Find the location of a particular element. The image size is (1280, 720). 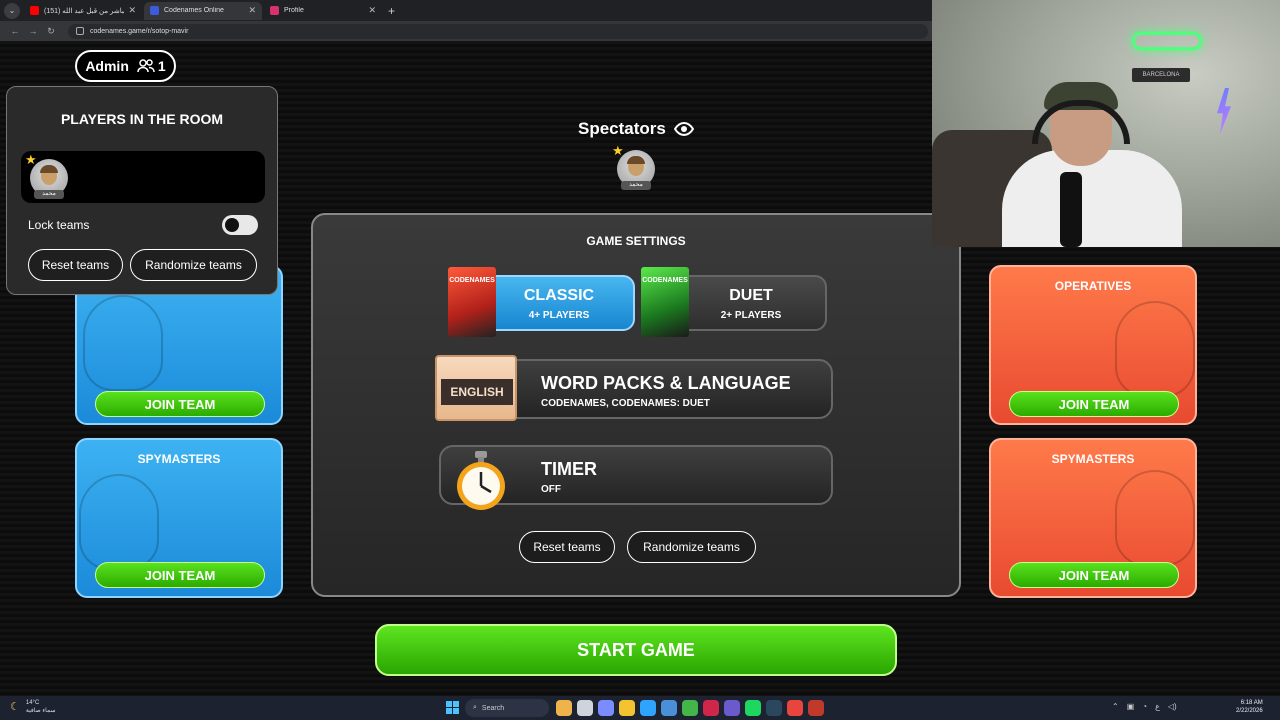

red-spymasters-card: SPYMASTERS JOIN TEAM is located at coordinates (1093, 518).